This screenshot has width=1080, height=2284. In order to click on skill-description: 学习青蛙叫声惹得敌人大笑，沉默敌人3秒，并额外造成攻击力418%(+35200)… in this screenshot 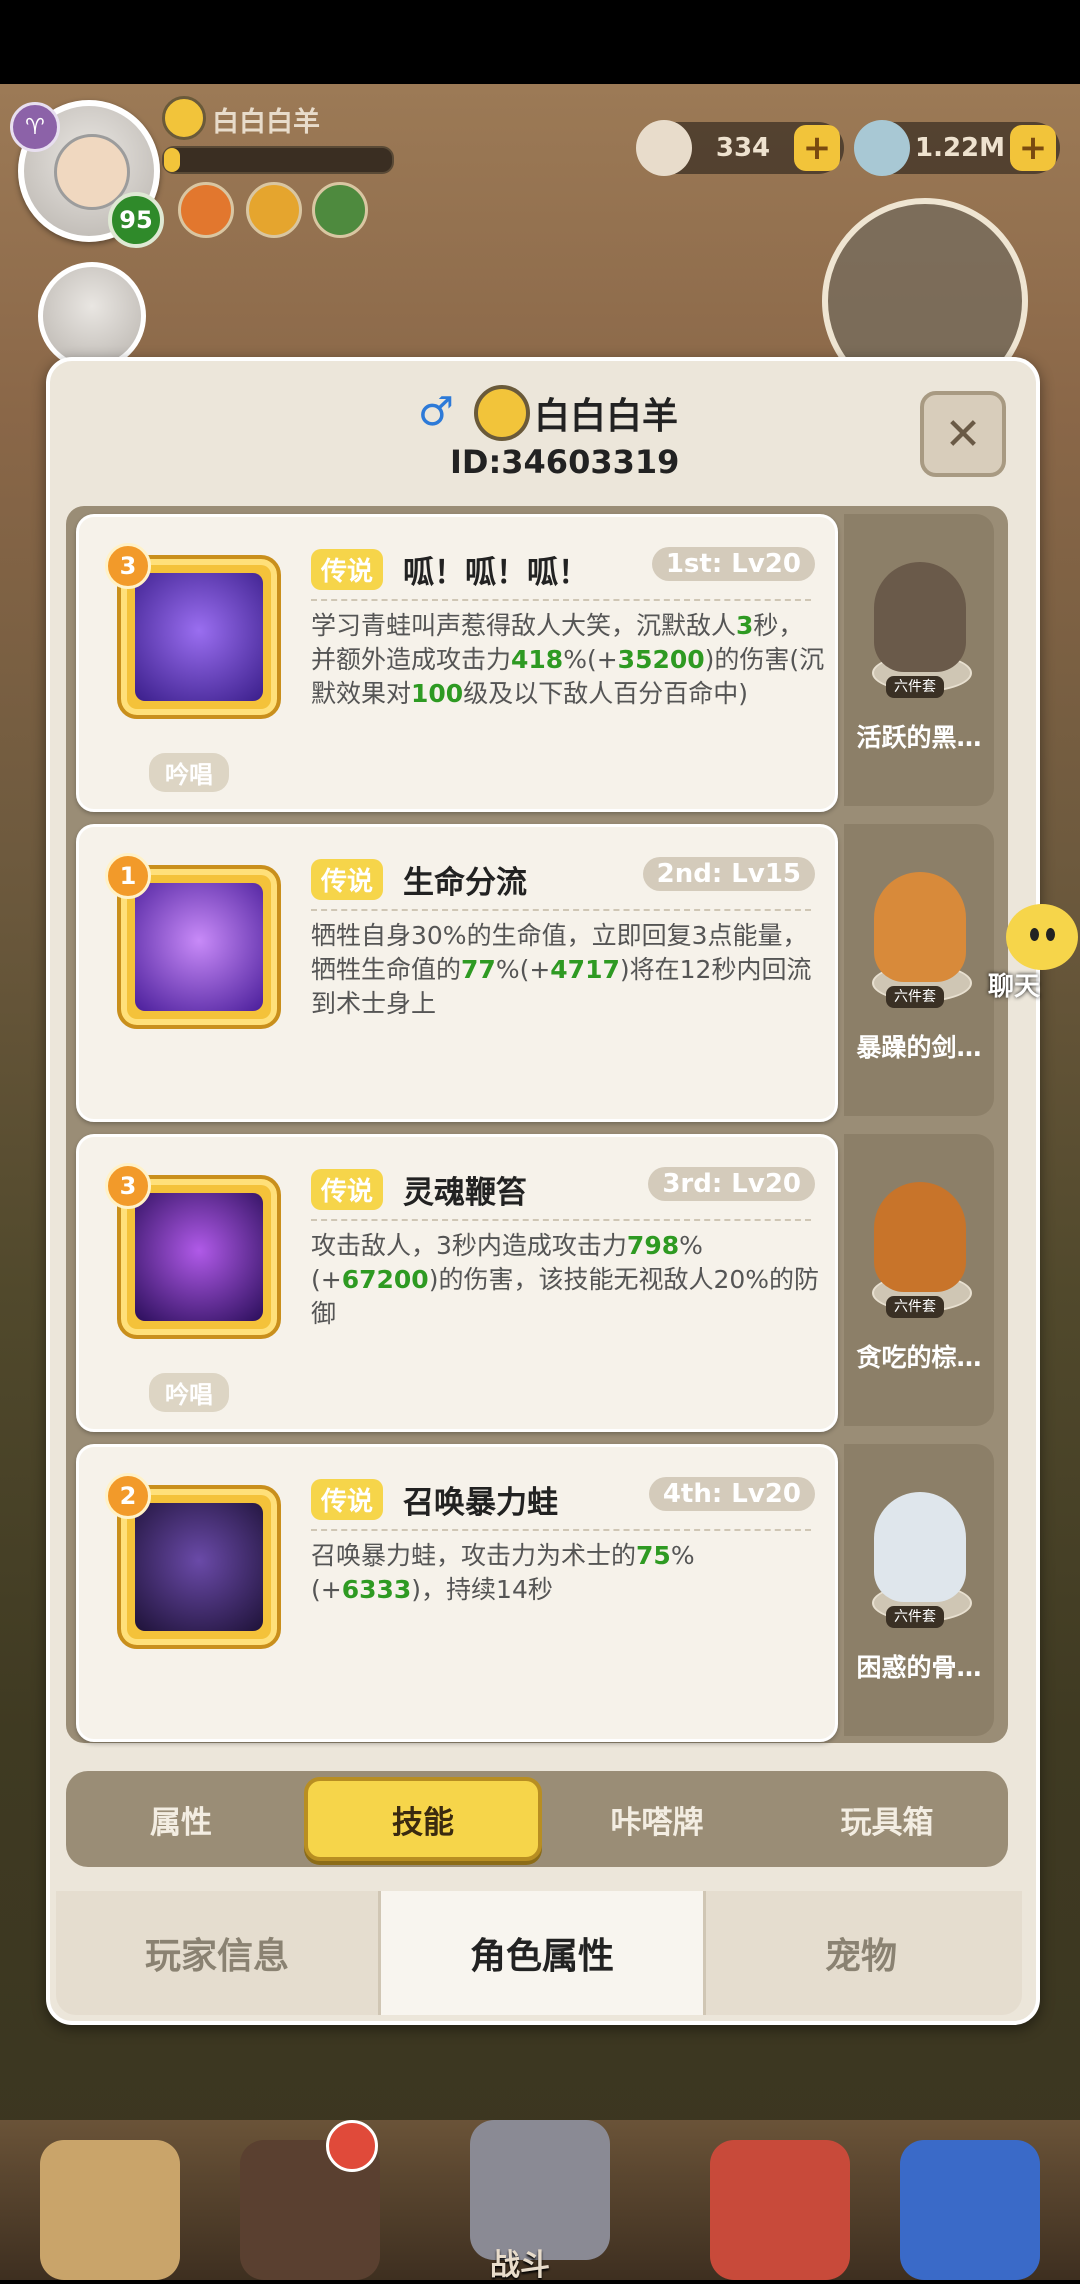, I will do `click(568, 659)`.